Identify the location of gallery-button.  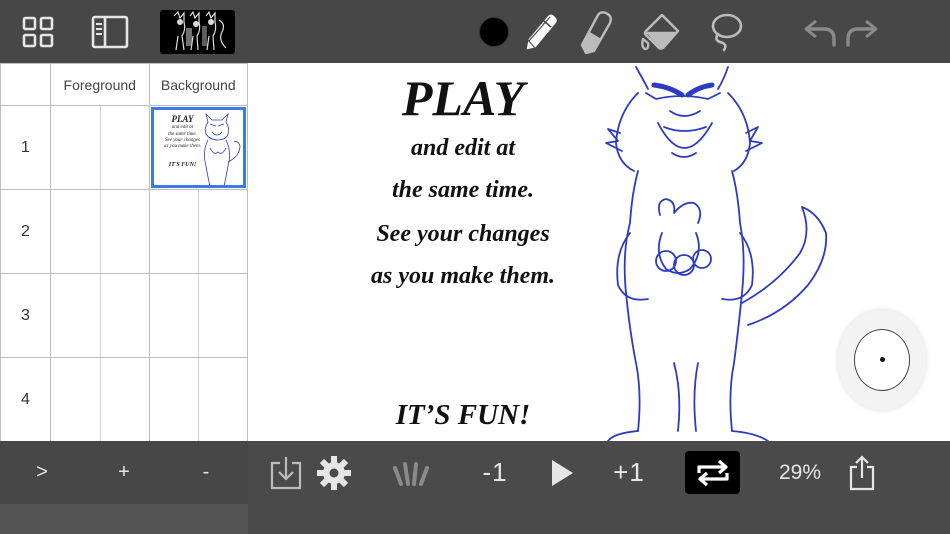
(38, 31).